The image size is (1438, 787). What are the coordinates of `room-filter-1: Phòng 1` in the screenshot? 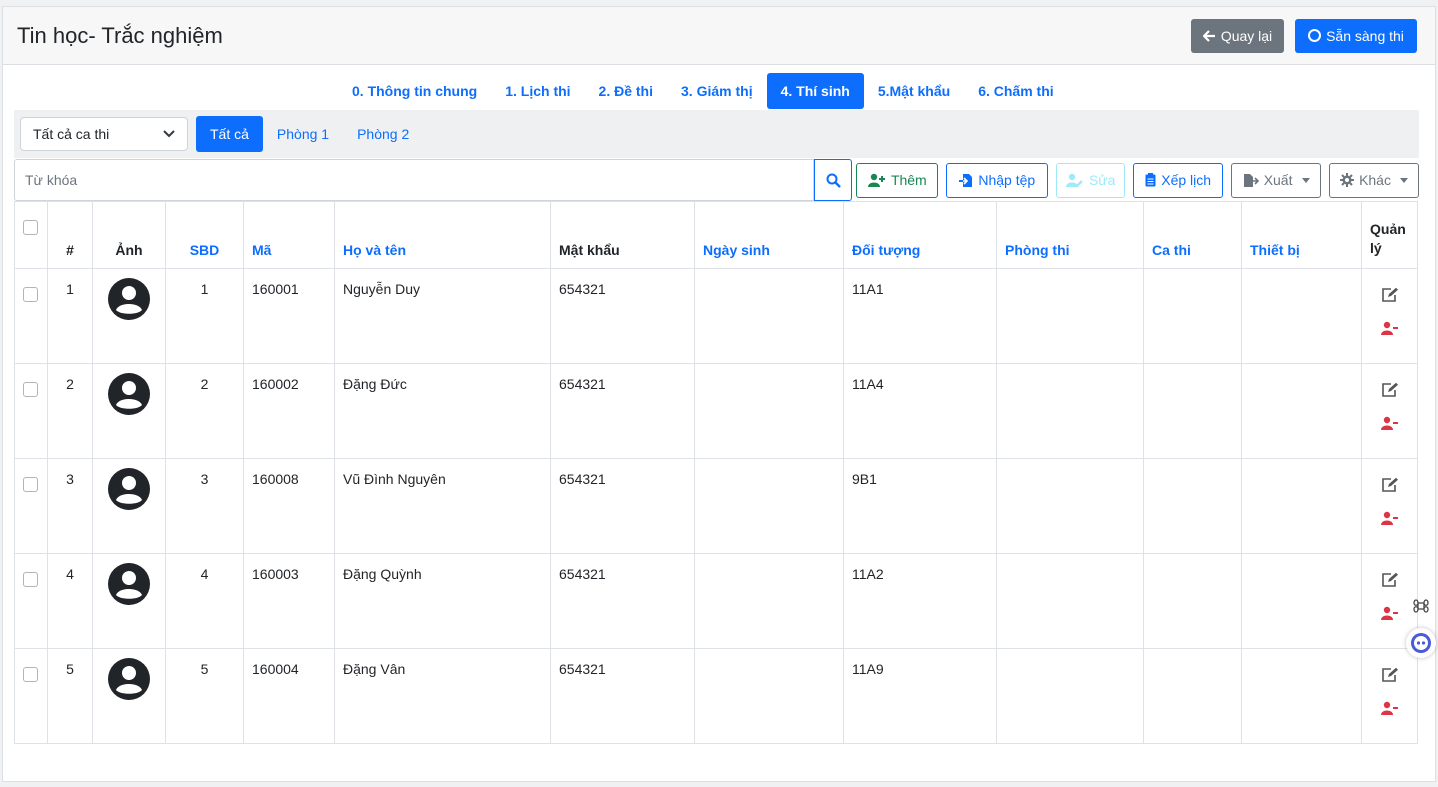 It's located at (303, 134).